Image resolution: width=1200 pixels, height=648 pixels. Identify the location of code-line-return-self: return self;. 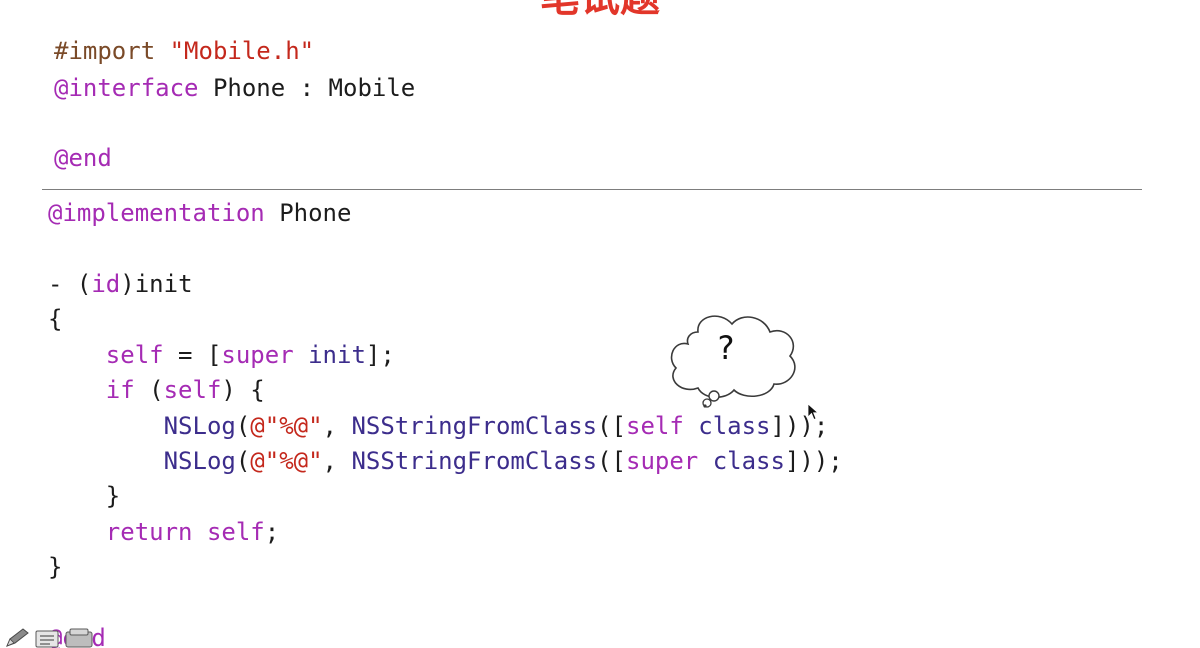
(163, 532).